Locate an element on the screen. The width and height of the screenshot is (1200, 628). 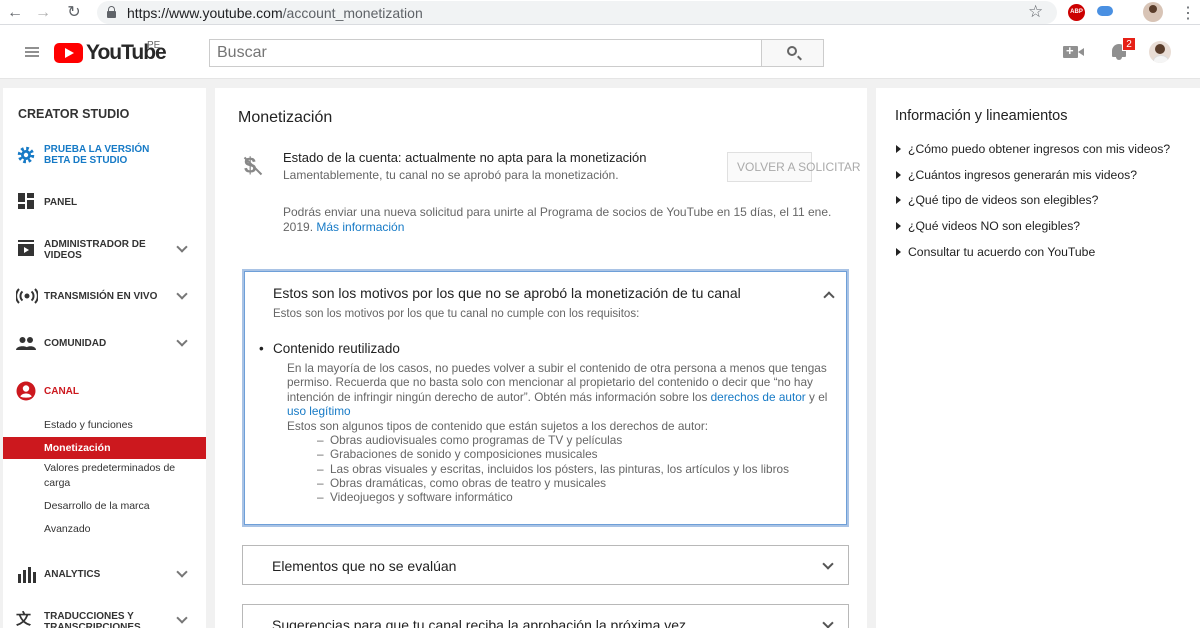
dashboard-icon is located at coordinates (26, 201).